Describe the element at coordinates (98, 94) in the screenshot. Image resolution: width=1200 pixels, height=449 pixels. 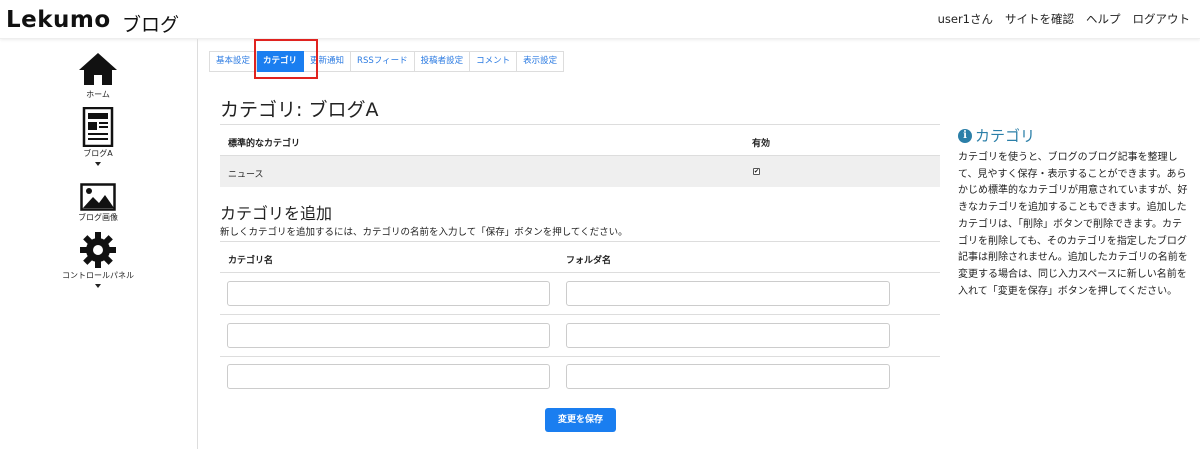
I see `sidebar-item-label: ホーム` at that location.